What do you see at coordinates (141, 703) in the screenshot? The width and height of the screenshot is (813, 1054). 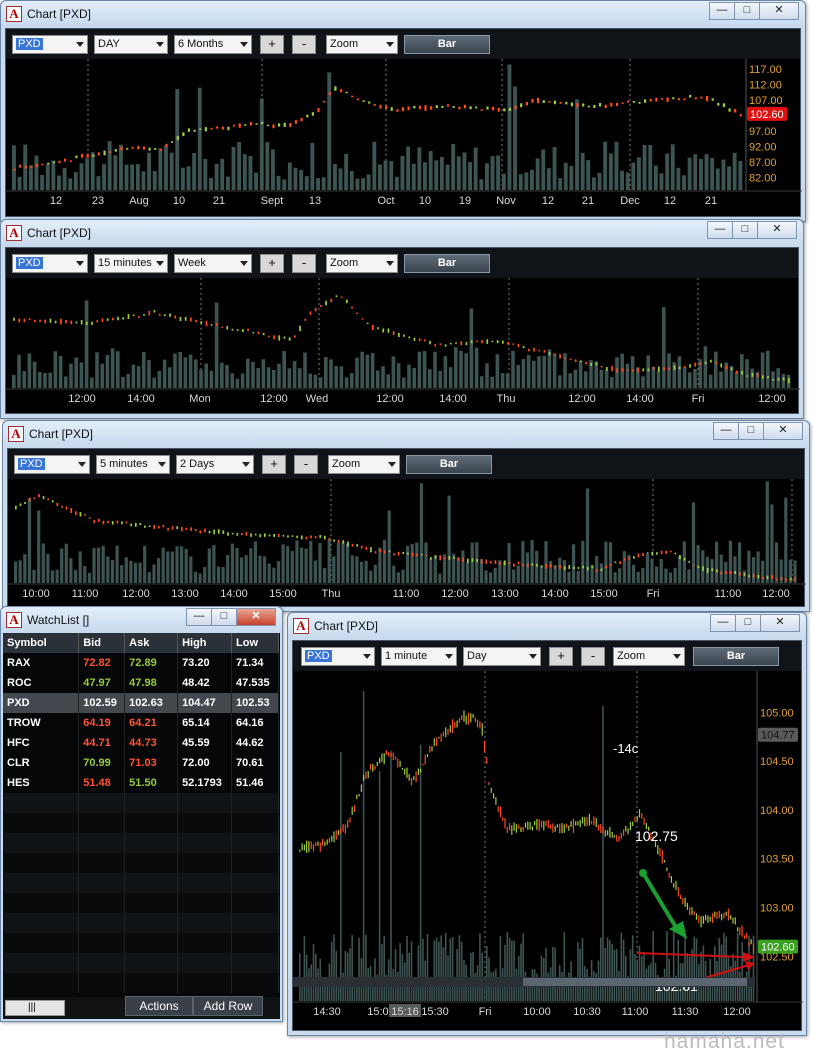 I see `table-row: PXD 102.59 102.63 104.47 102.53` at bounding box center [141, 703].